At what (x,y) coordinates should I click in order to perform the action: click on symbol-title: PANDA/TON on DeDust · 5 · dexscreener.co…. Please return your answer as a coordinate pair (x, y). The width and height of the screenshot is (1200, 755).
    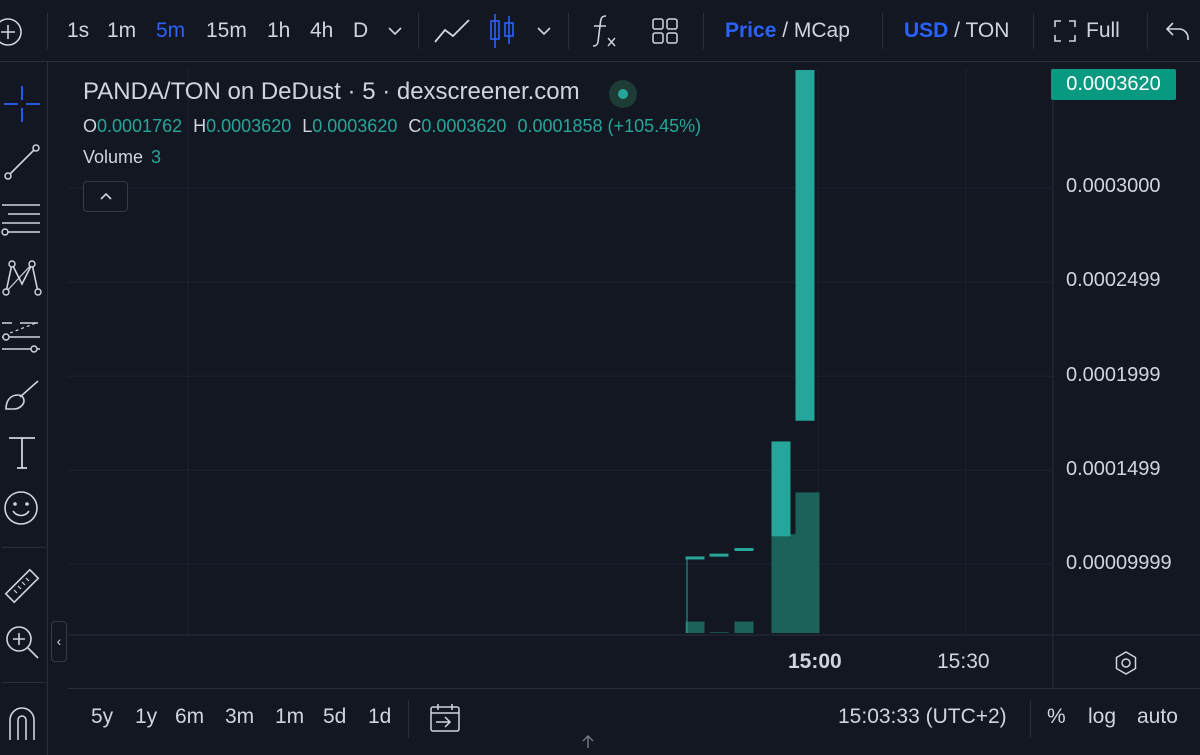
    Looking at the image, I should click on (331, 91).